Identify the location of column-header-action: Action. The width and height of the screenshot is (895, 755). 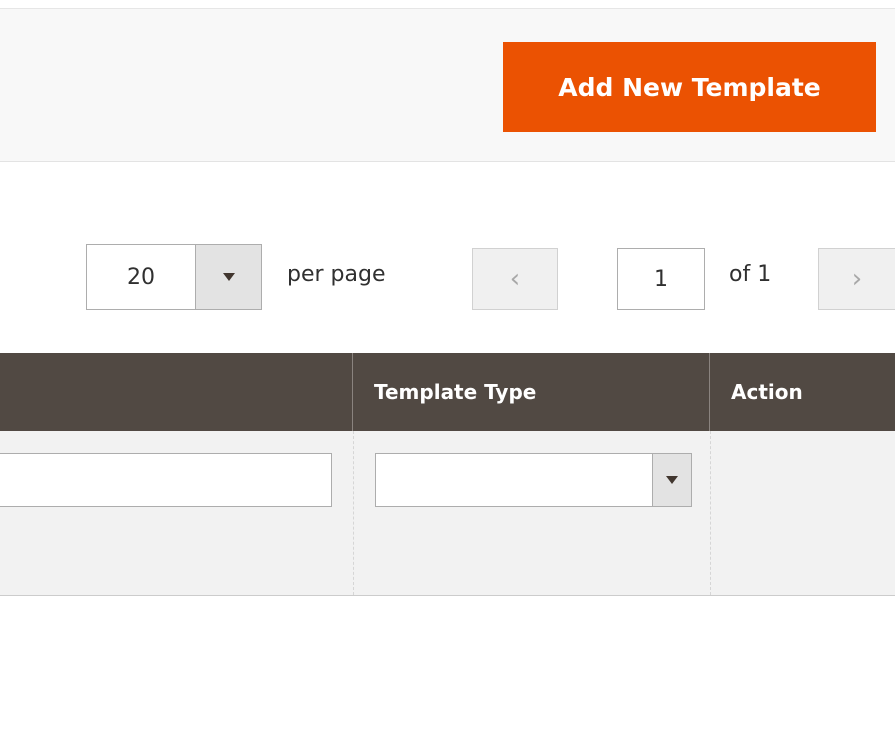
(802, 392).